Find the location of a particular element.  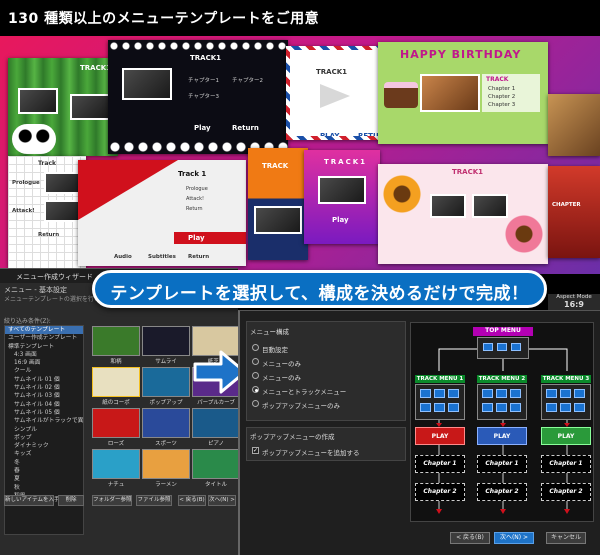

tree-item: サムネイル 03 個 is located at coordinates (44, 396).